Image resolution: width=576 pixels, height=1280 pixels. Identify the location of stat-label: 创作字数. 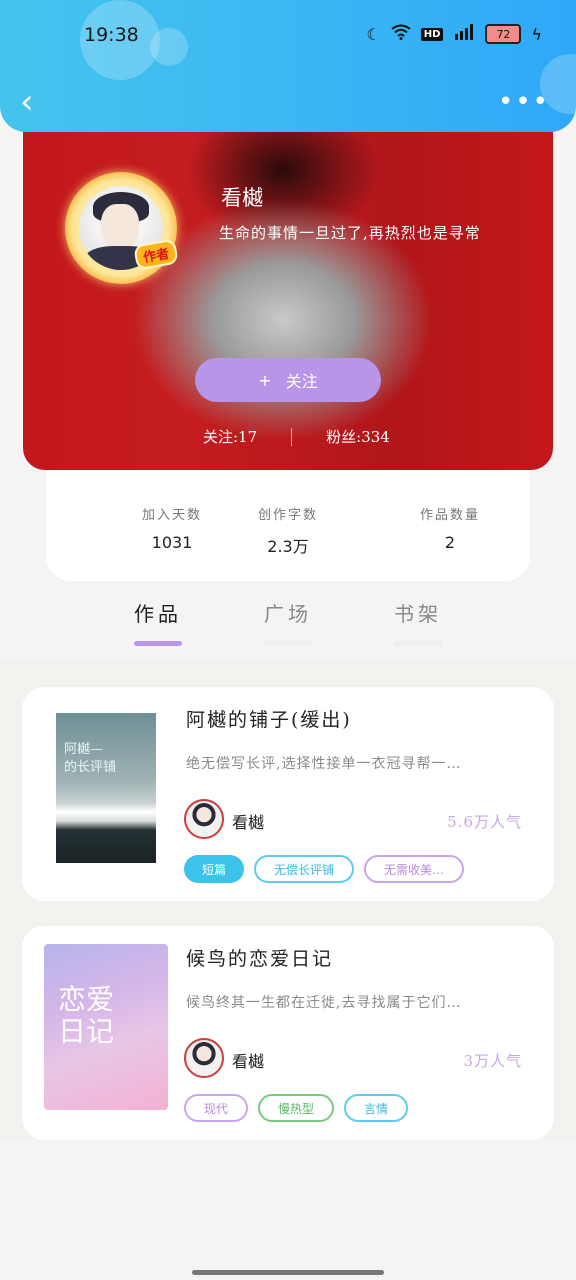
(287, 515).